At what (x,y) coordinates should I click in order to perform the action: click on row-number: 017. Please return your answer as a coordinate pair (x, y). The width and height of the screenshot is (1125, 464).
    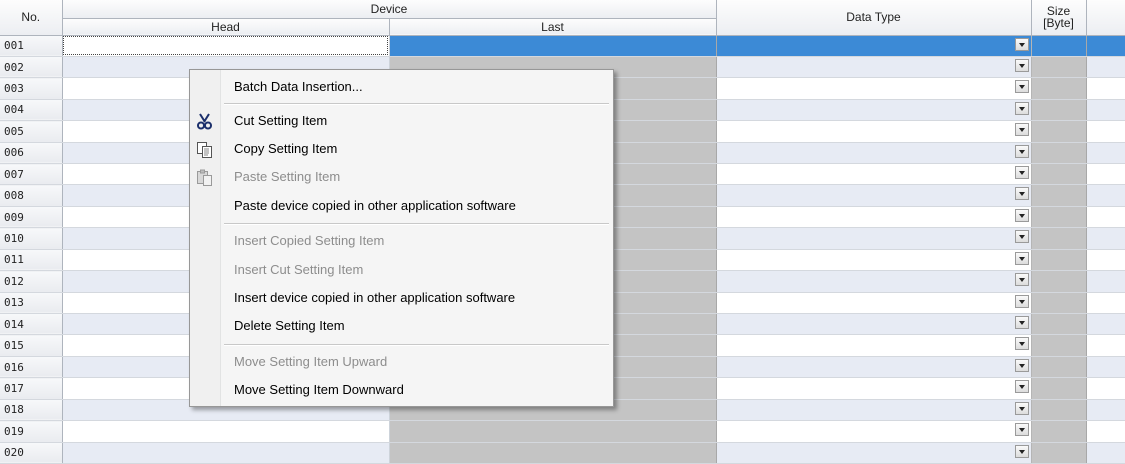
    Looking at the image, I should click on (31, 388).